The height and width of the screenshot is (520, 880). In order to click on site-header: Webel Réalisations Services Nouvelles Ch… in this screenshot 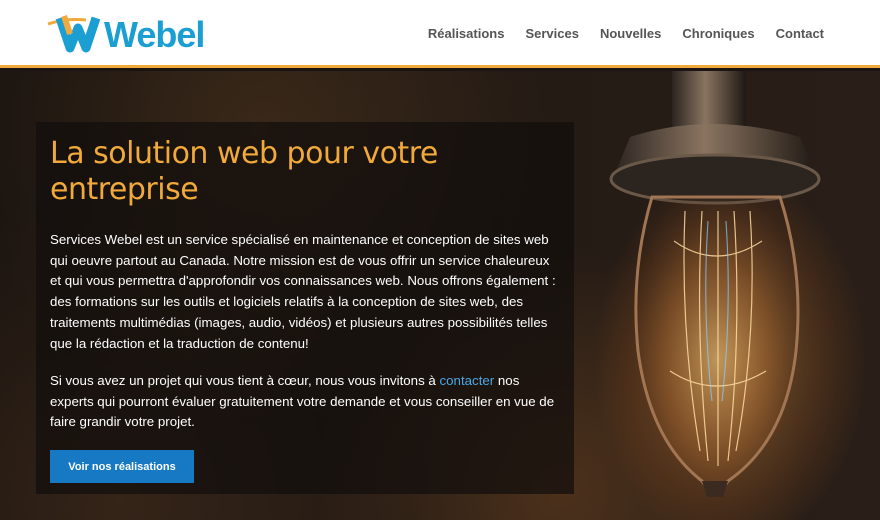, I will do `click(440, 34)`.